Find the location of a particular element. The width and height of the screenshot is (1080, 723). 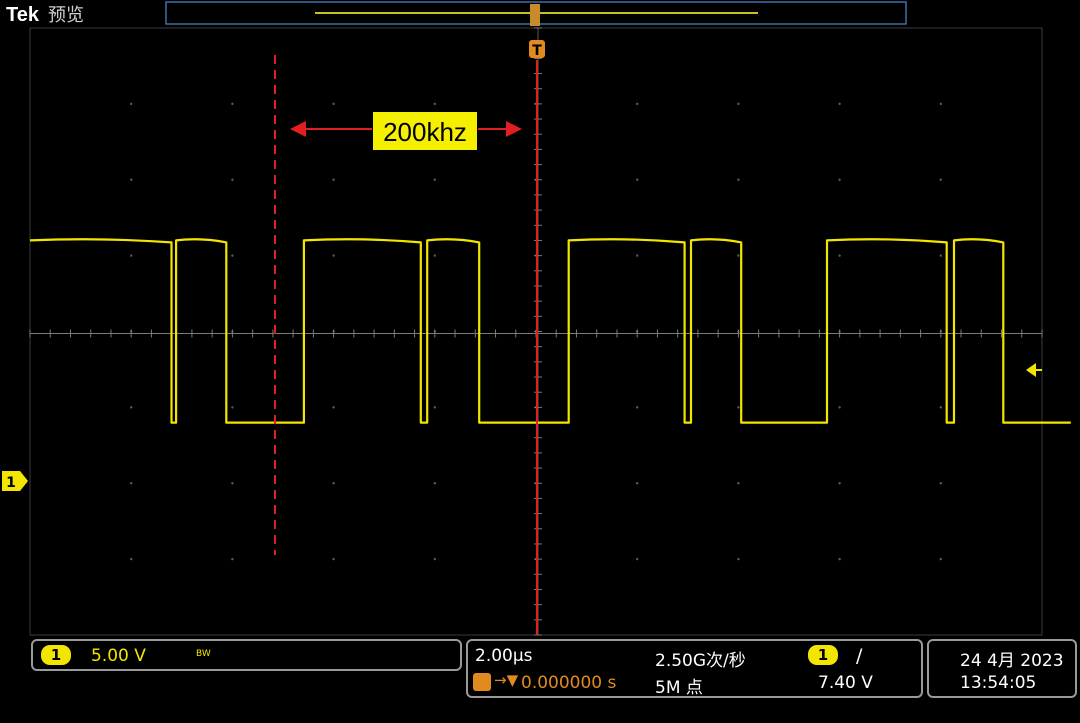

trigger-marker-icon: T is located at coordinates (537, 51).